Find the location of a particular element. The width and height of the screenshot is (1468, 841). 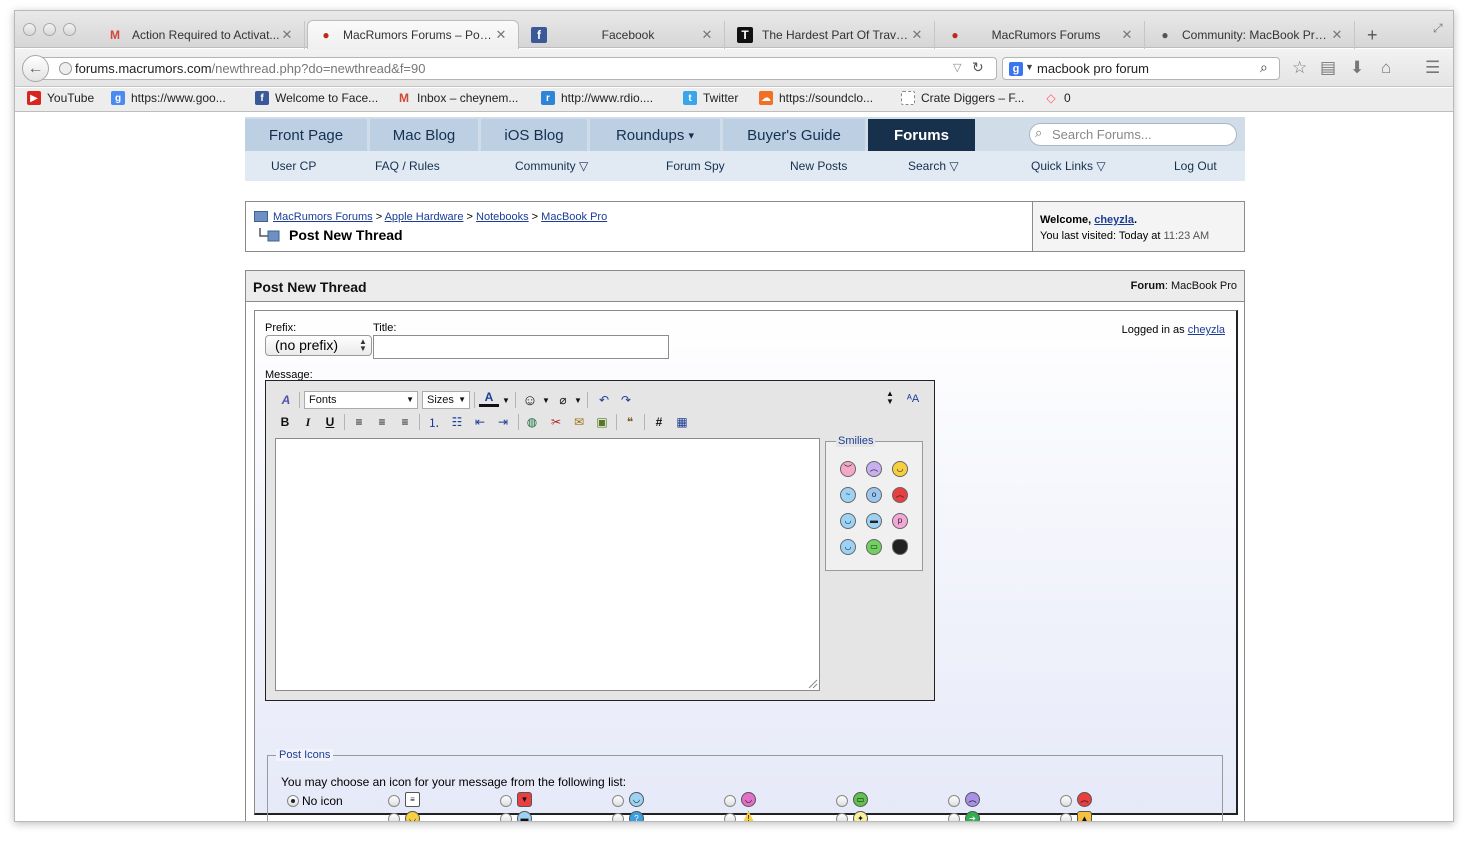

browser-tab-3: f Facebook ✕ is located at coordinates (623, 35).